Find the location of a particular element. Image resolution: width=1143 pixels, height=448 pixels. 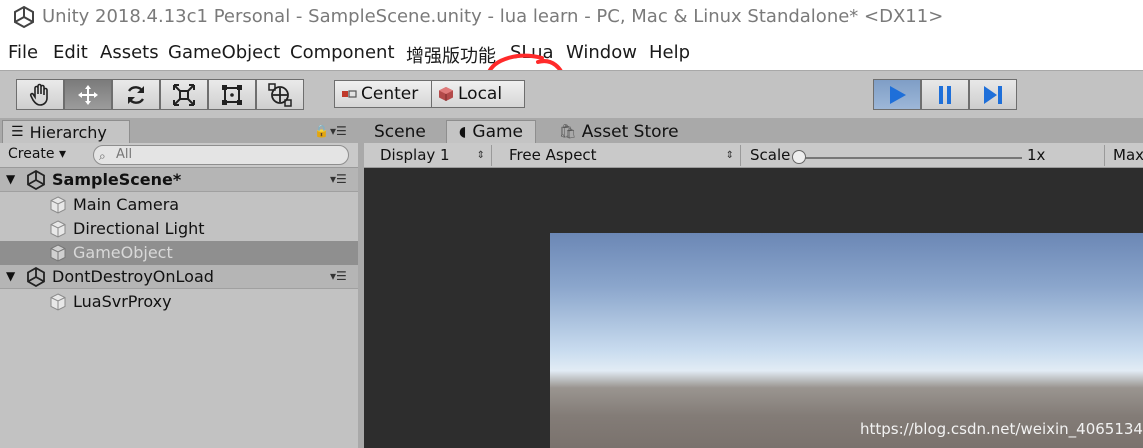

scene-name: DontDestroyOnLoad is located at coordinates (133, 276).